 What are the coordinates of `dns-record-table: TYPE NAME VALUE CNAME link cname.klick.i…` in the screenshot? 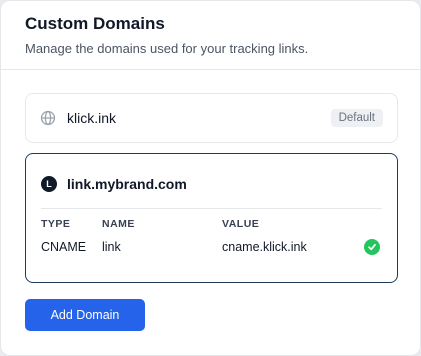 It's located at (211, 240).